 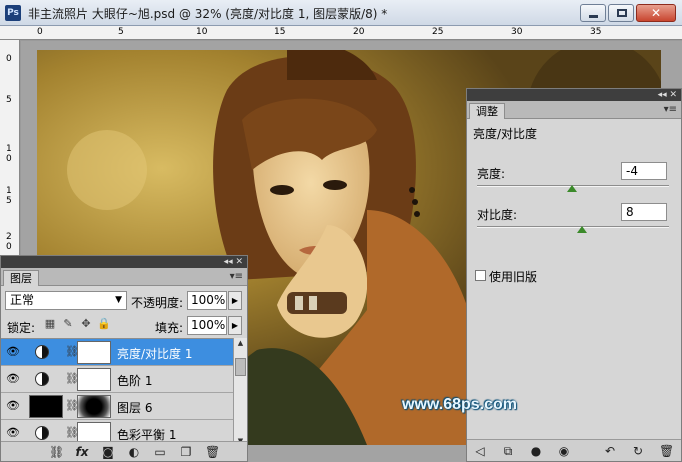 I want to click on tab-adjustments: 调整, so click(x=487, y=111).